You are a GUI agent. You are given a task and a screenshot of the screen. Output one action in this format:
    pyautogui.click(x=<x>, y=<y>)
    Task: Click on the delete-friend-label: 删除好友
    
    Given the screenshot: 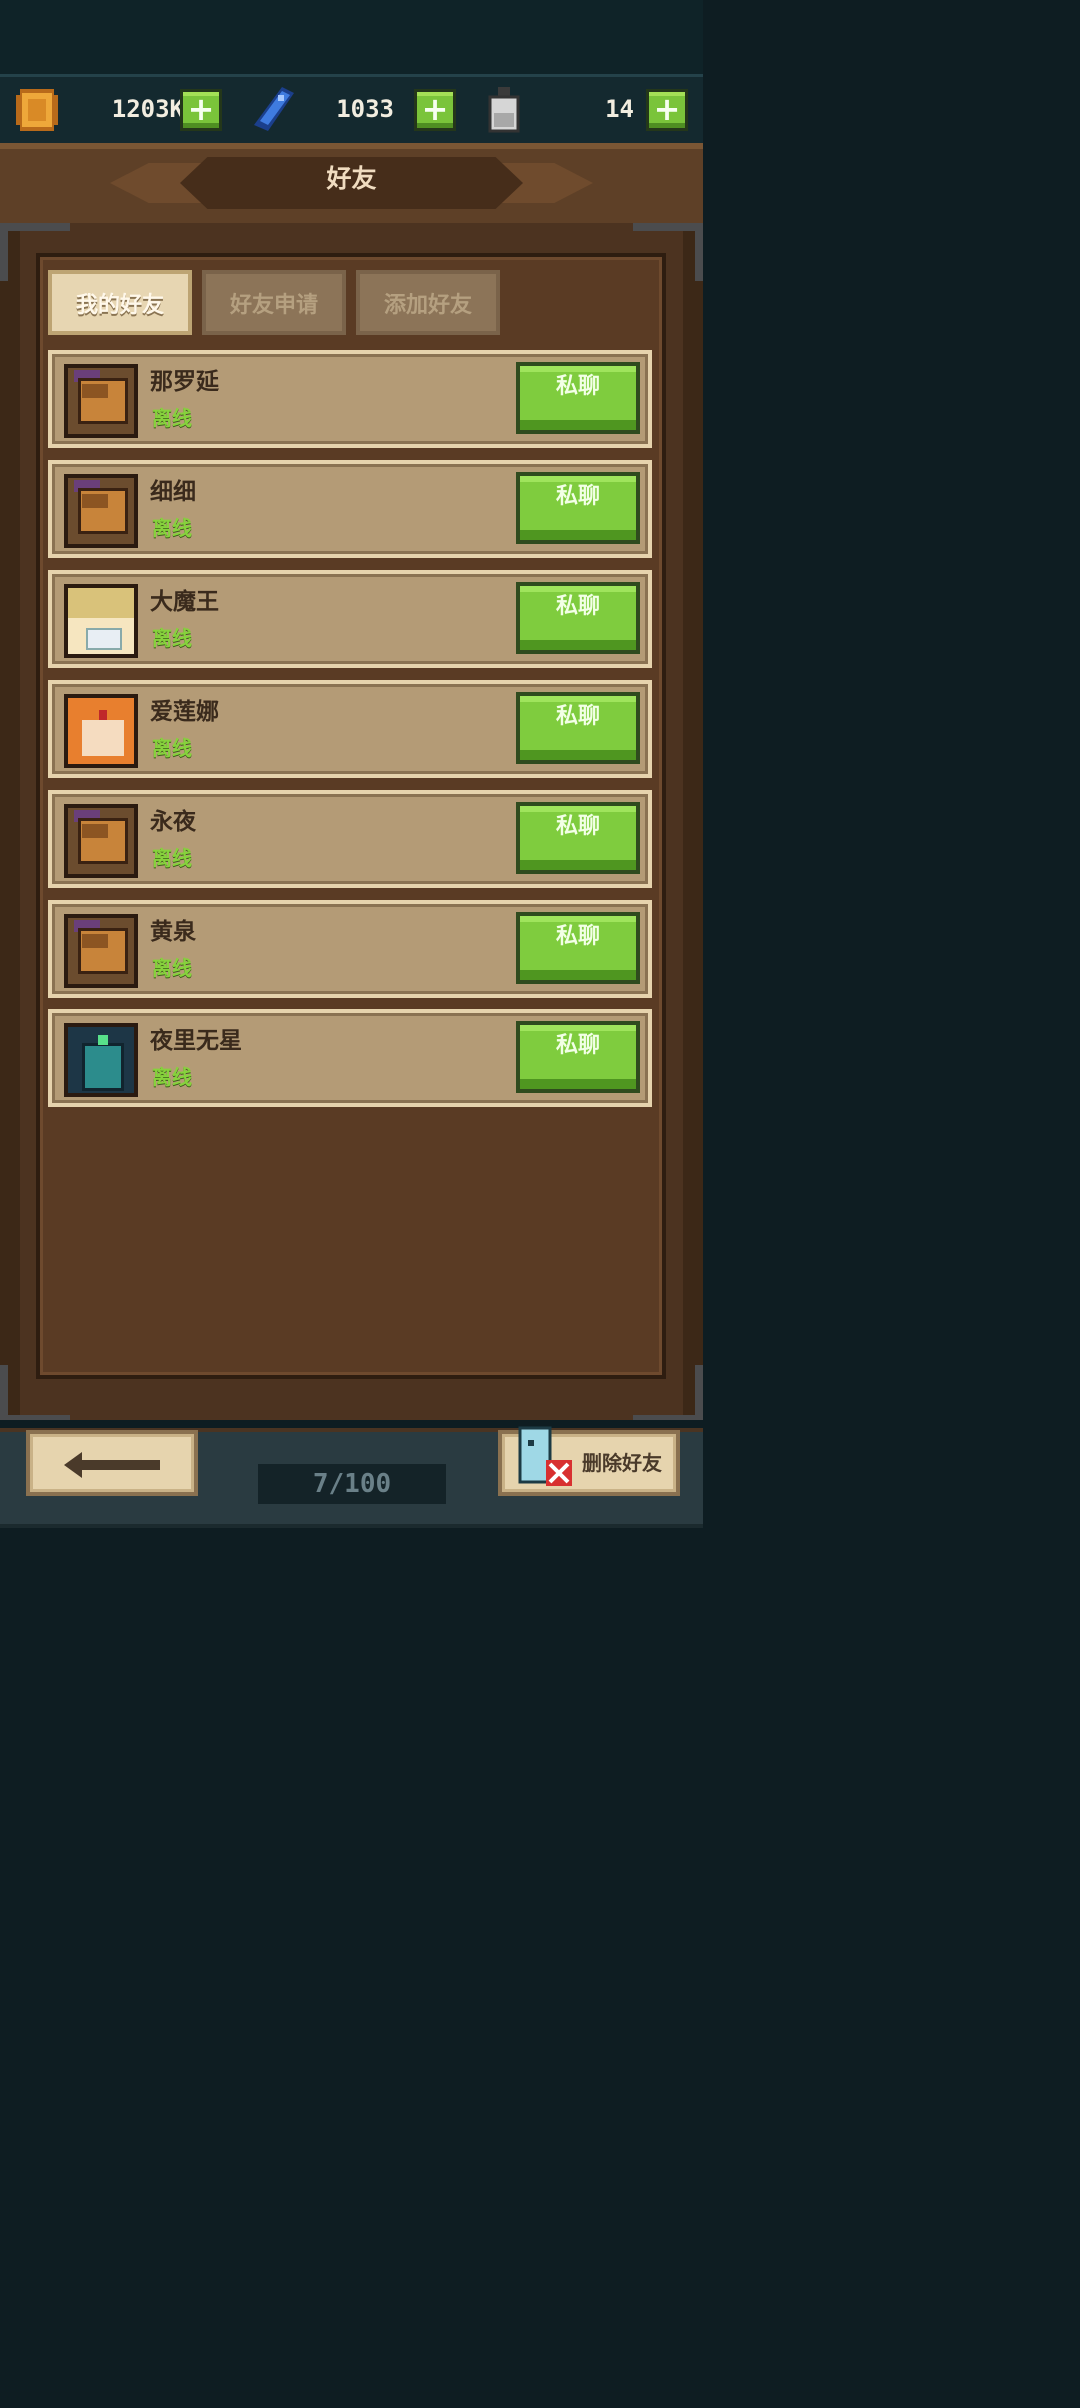 What is the action you would take?
    pyautogui.click(x=622, y=1463)
    